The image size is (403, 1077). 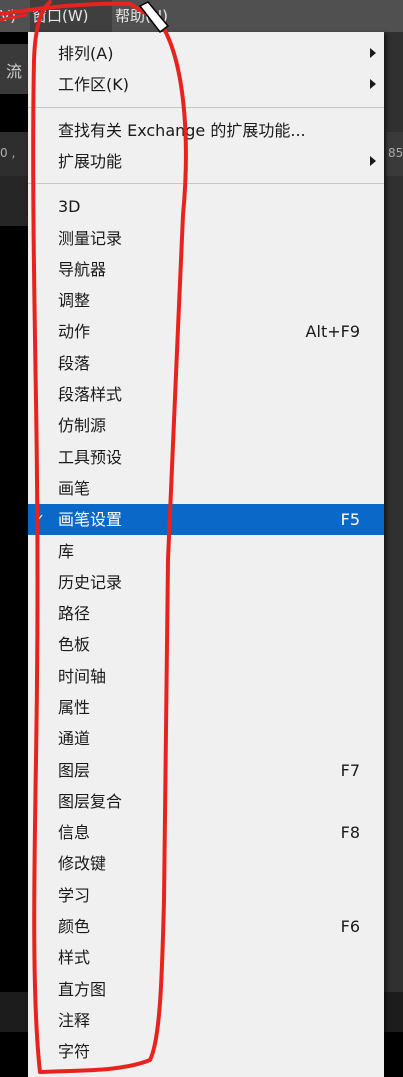 I want to click on menu-item-label: 仿制源, so click(x=82, y=425).